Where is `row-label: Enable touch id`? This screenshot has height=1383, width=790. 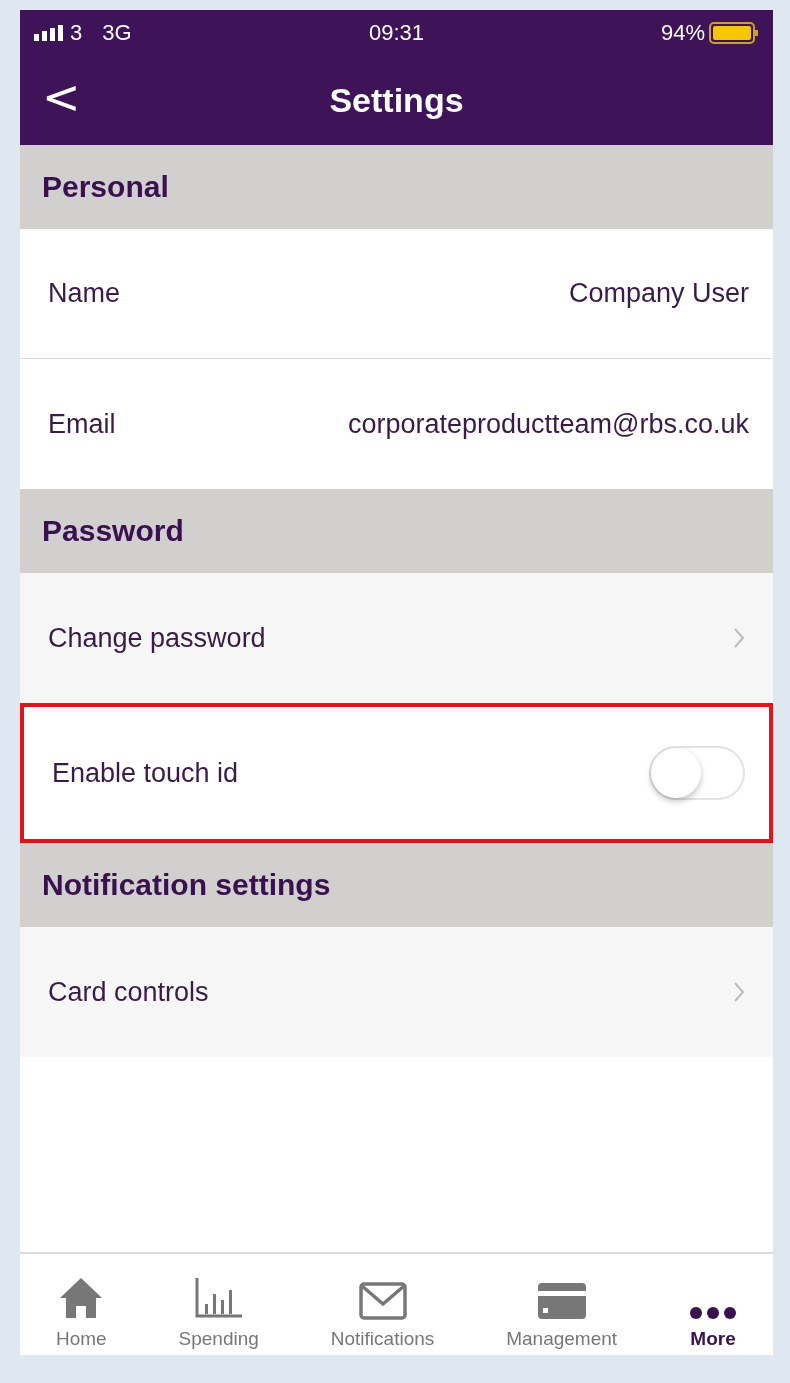
row-label: Enable touch id is located at coordinates (145, 773).